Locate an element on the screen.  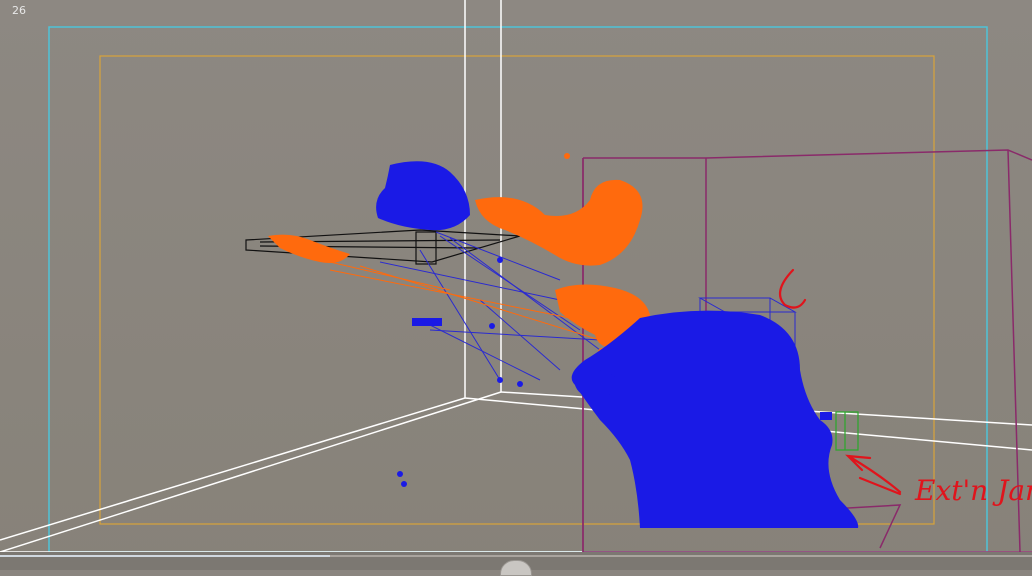
particle-trails-orange is located at coordinates (450, 297).